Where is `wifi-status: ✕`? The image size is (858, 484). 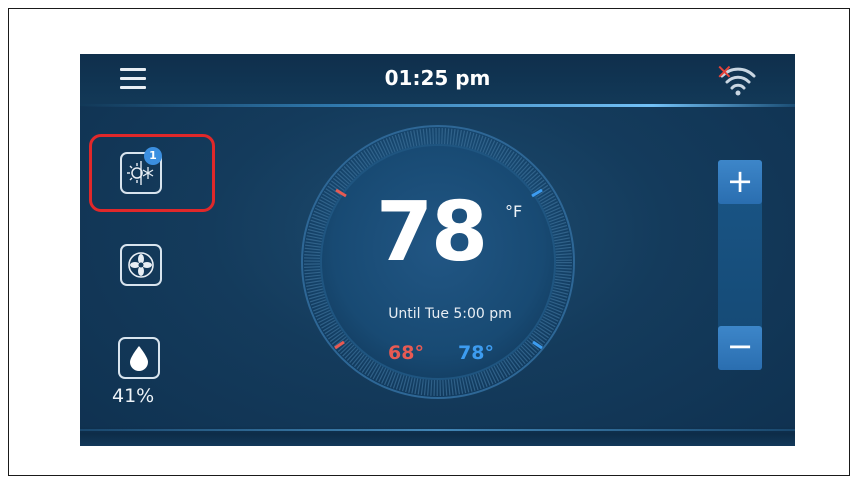
wifi-status: ✕ is located at coordinates (737, 79).